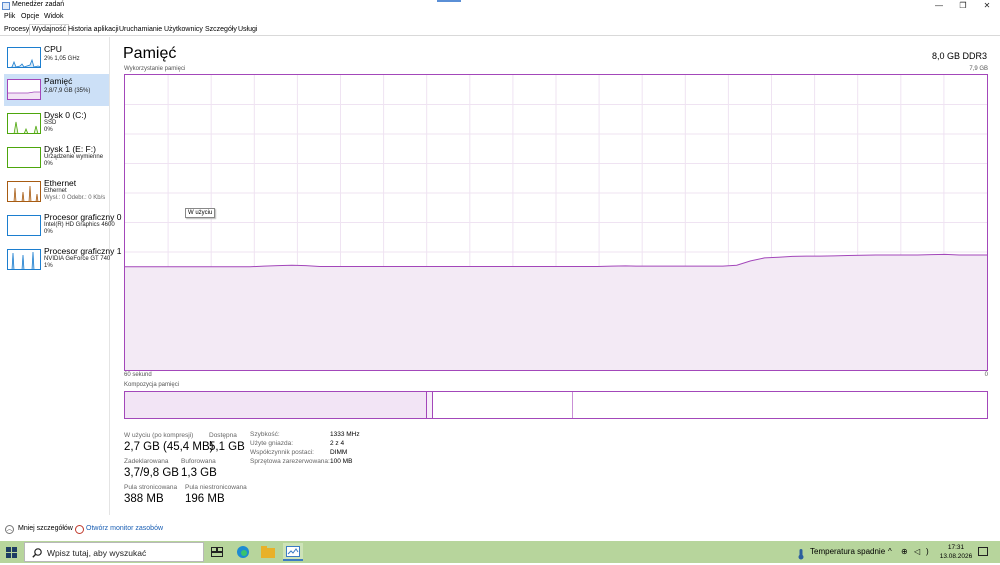 This screenshot has height=565, width=1000. Describe the element at coordinates (152, 385) in the screenshot. I see `composition-caption: Kompozycja pamięci` at that location.